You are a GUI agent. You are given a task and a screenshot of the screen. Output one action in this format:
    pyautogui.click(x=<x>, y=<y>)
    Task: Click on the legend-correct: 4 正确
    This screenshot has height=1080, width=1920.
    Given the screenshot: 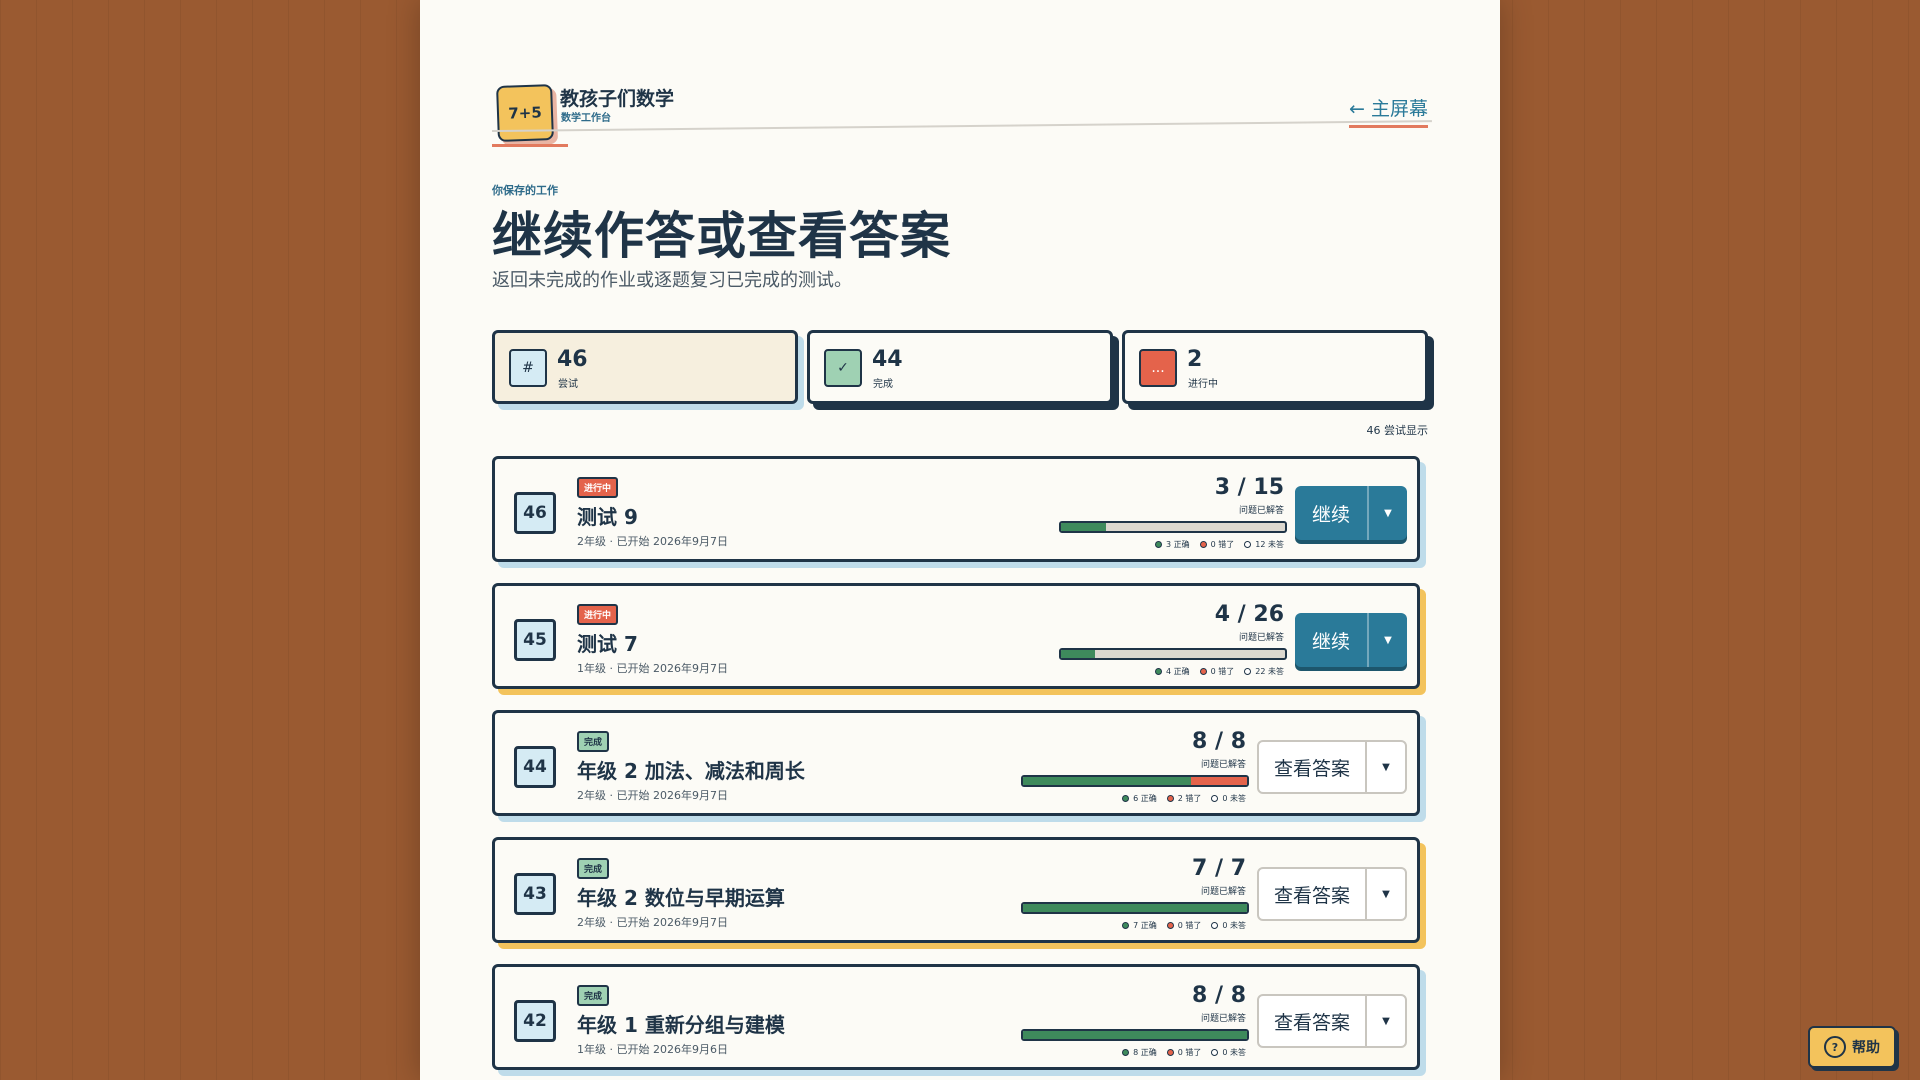 What is the action you would take?
    pyautogui.click(x=1177, y=671)
    